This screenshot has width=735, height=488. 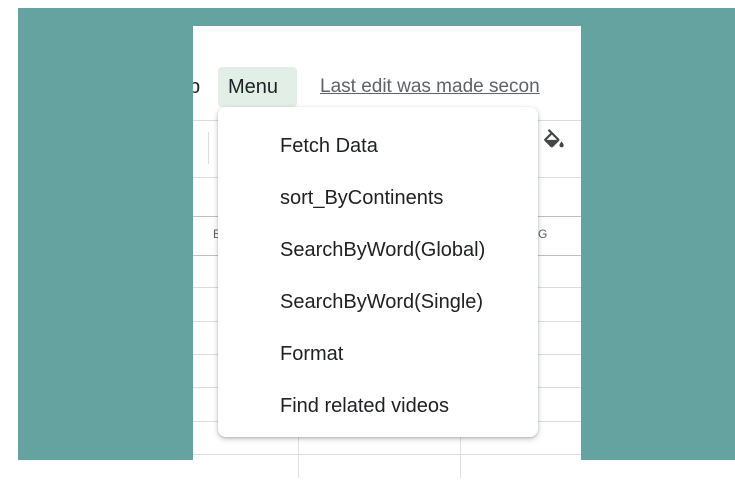 I want to click on menu-item-label: SearchByWord(Single), so click(x=382, y=302).